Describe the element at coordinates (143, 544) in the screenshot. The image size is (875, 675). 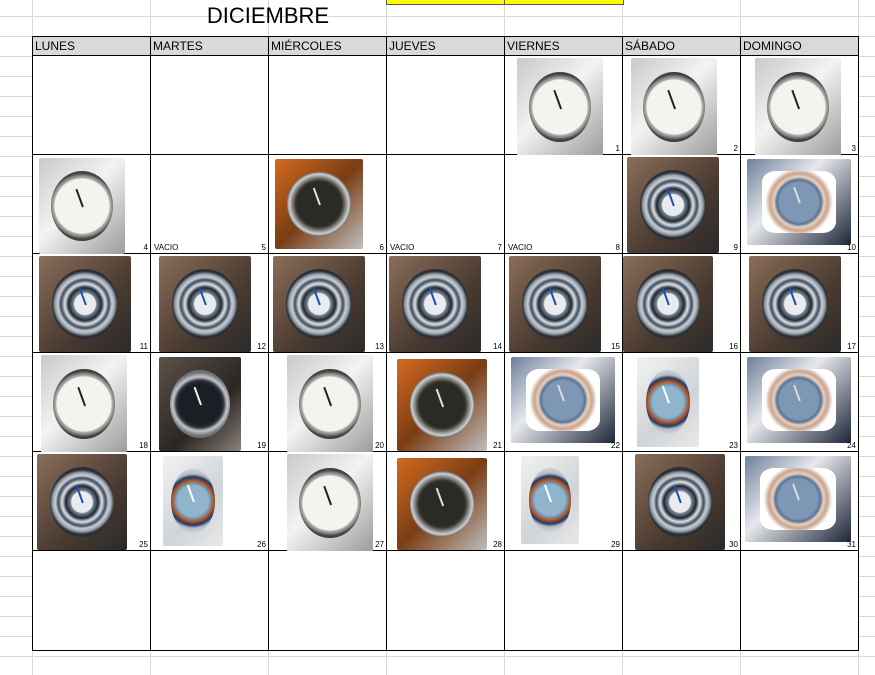
I see `day-number: 25` at that location.